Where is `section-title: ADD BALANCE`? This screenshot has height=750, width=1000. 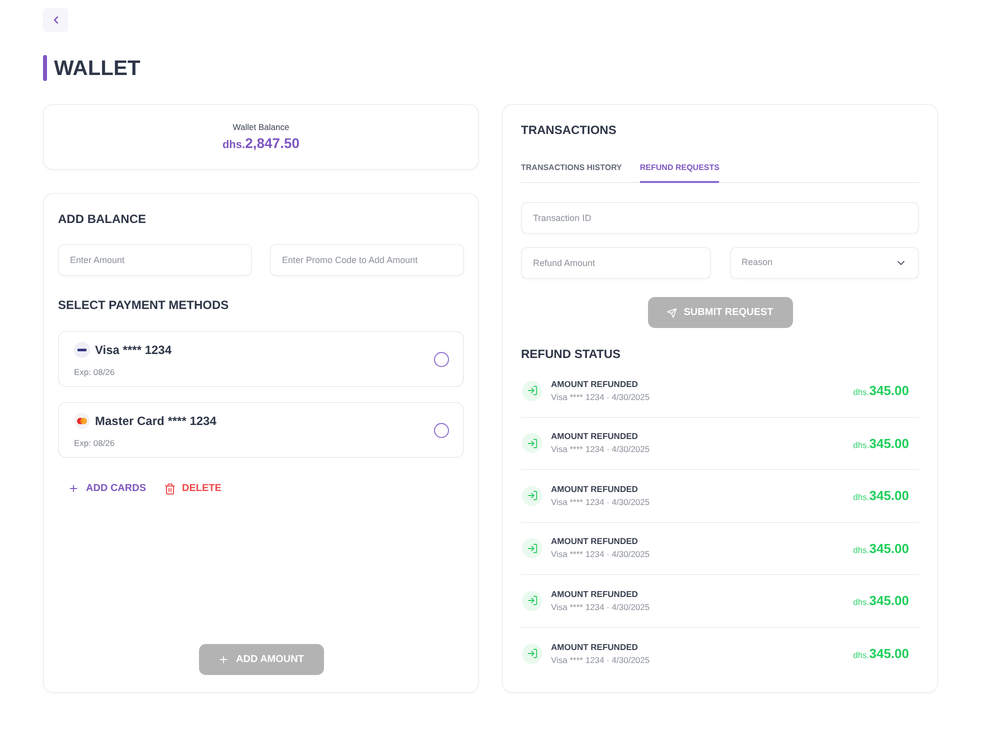
section-title: ADD BALANCE is located at coordinates (102, 219).